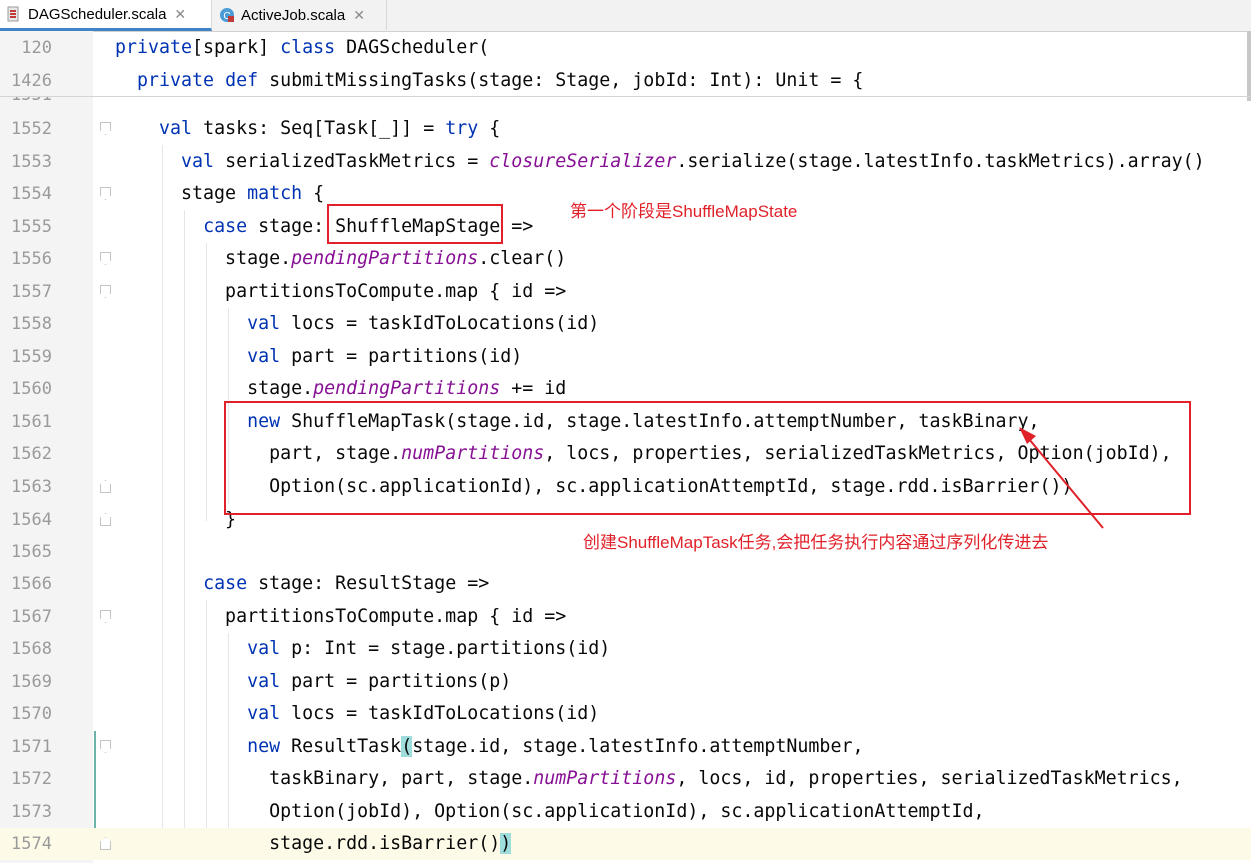 Image resolution: width=1251 pixels, height=863 pixels. Describe the element at coordinates (1061, 478) in the screenshot. I see `annotation-arrow` at that location.